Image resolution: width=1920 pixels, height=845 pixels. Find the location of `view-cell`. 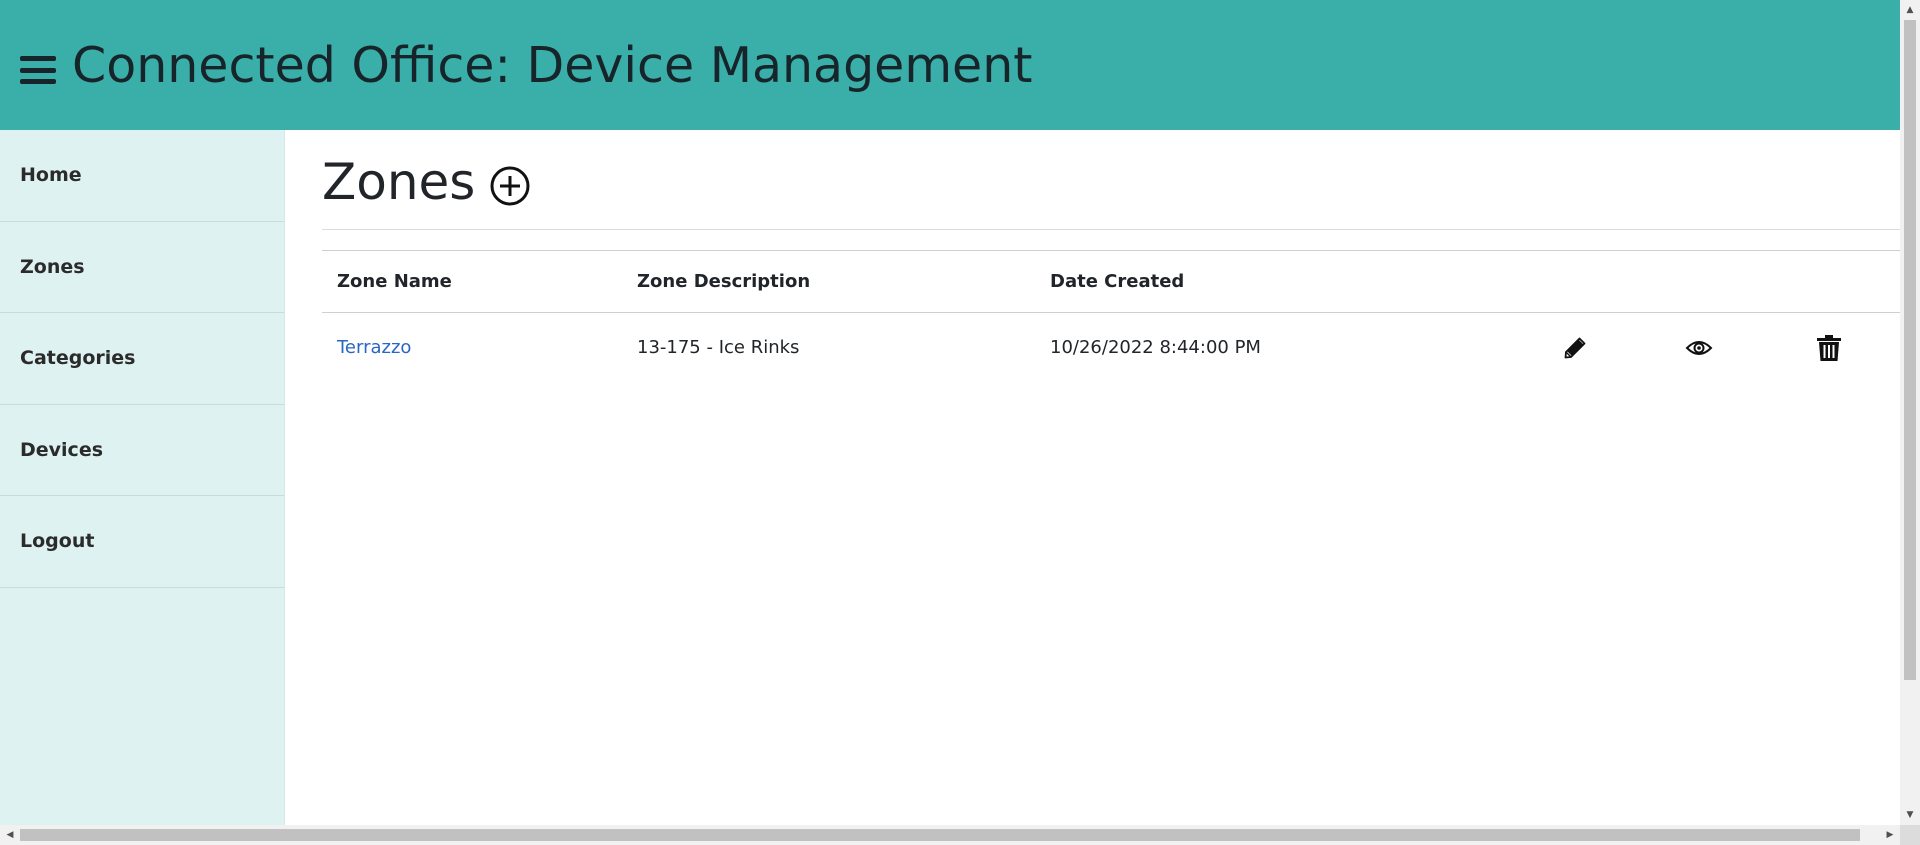

view-cell is located at coordinates (1699, 348).